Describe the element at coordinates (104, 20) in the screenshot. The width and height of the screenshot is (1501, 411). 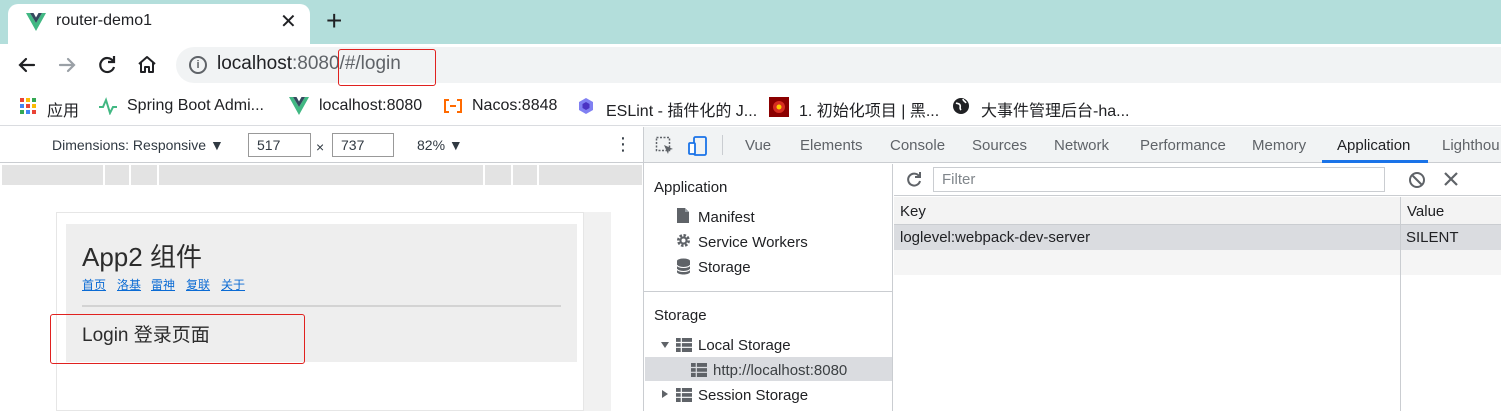
I see `tab-title: router-demo1` at that location.